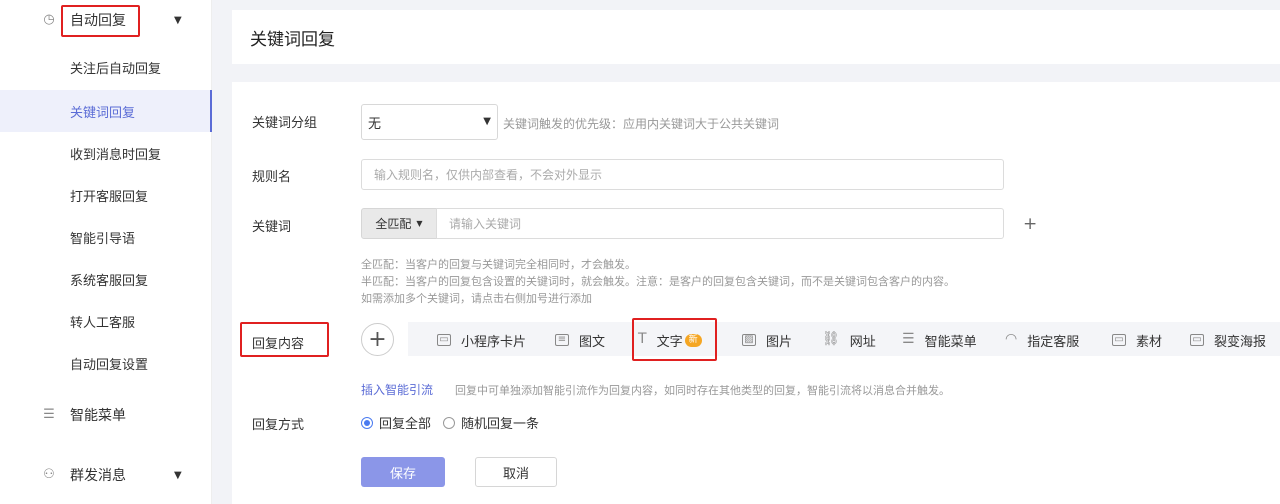 The width and height of the screenshot is (1280, 504). Describe the element at coordinates (106, 111) in the screenshot. I see `sidebar-item-keyword-reply: 关键词回复` at that location.